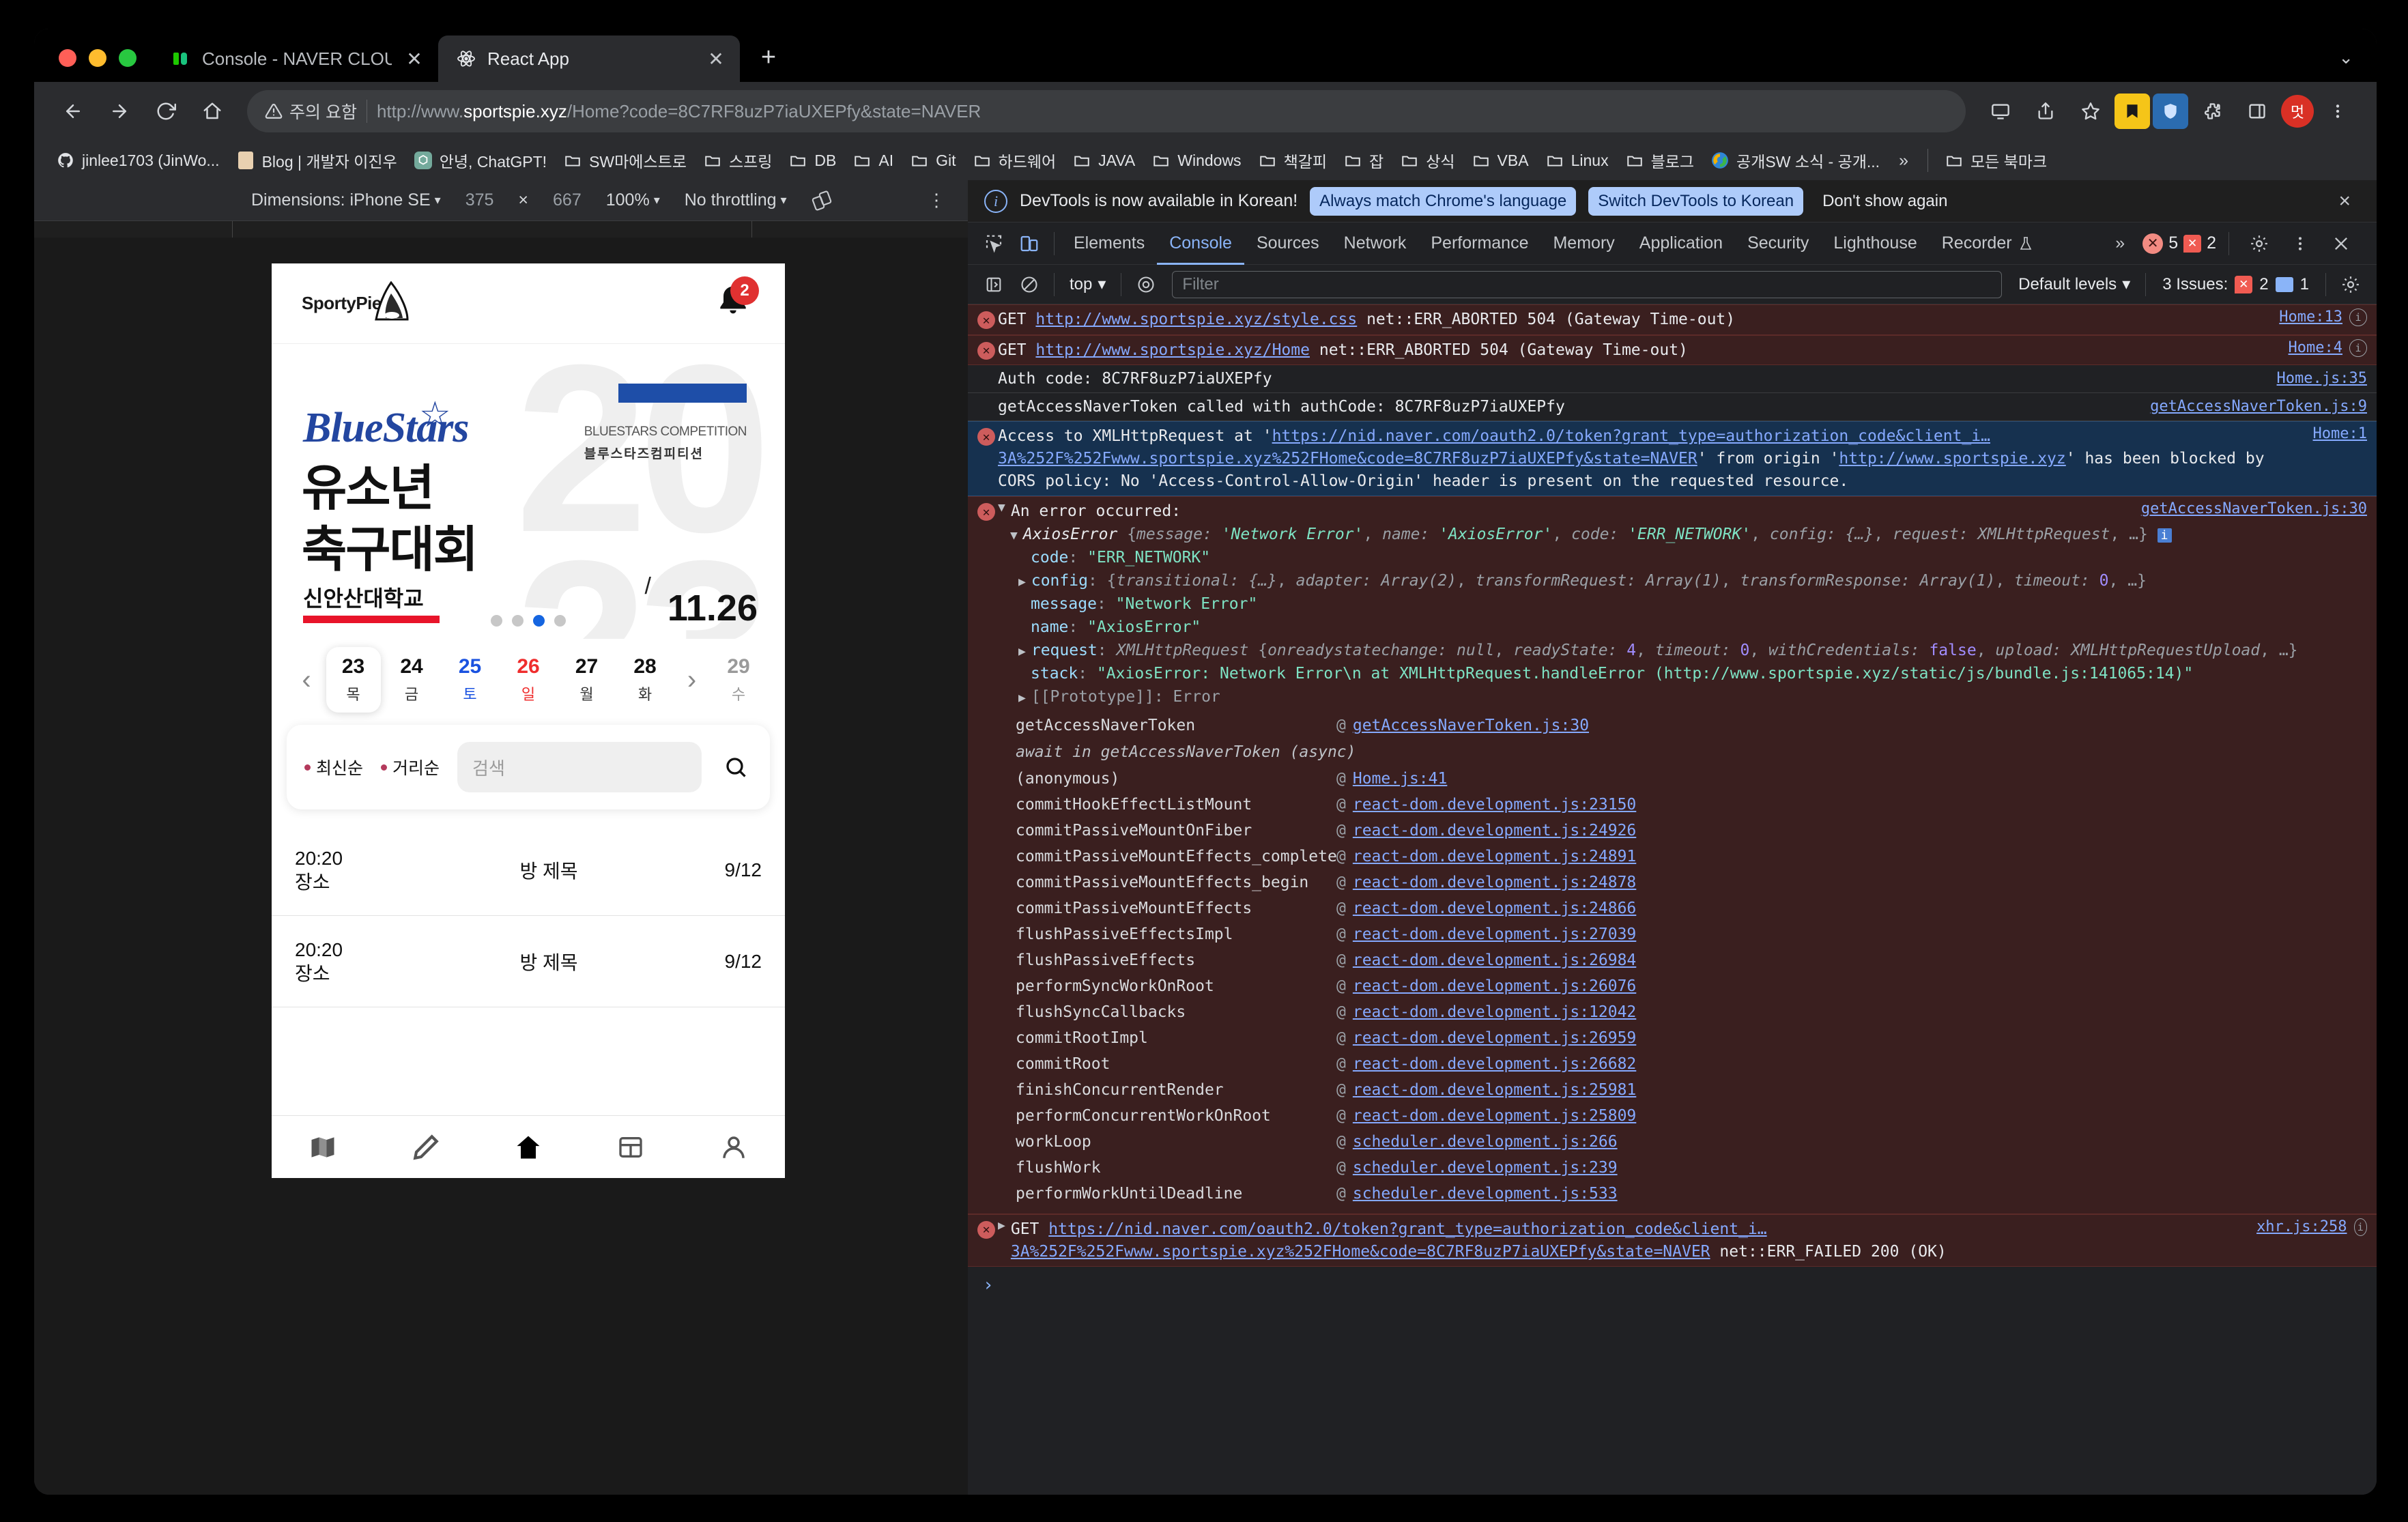 The image size is (2408, 1522). What do you see at coordinates (2341, 243) in the screenshot?
I see `close-devtools-icon` at bounding box center [2341, 243].